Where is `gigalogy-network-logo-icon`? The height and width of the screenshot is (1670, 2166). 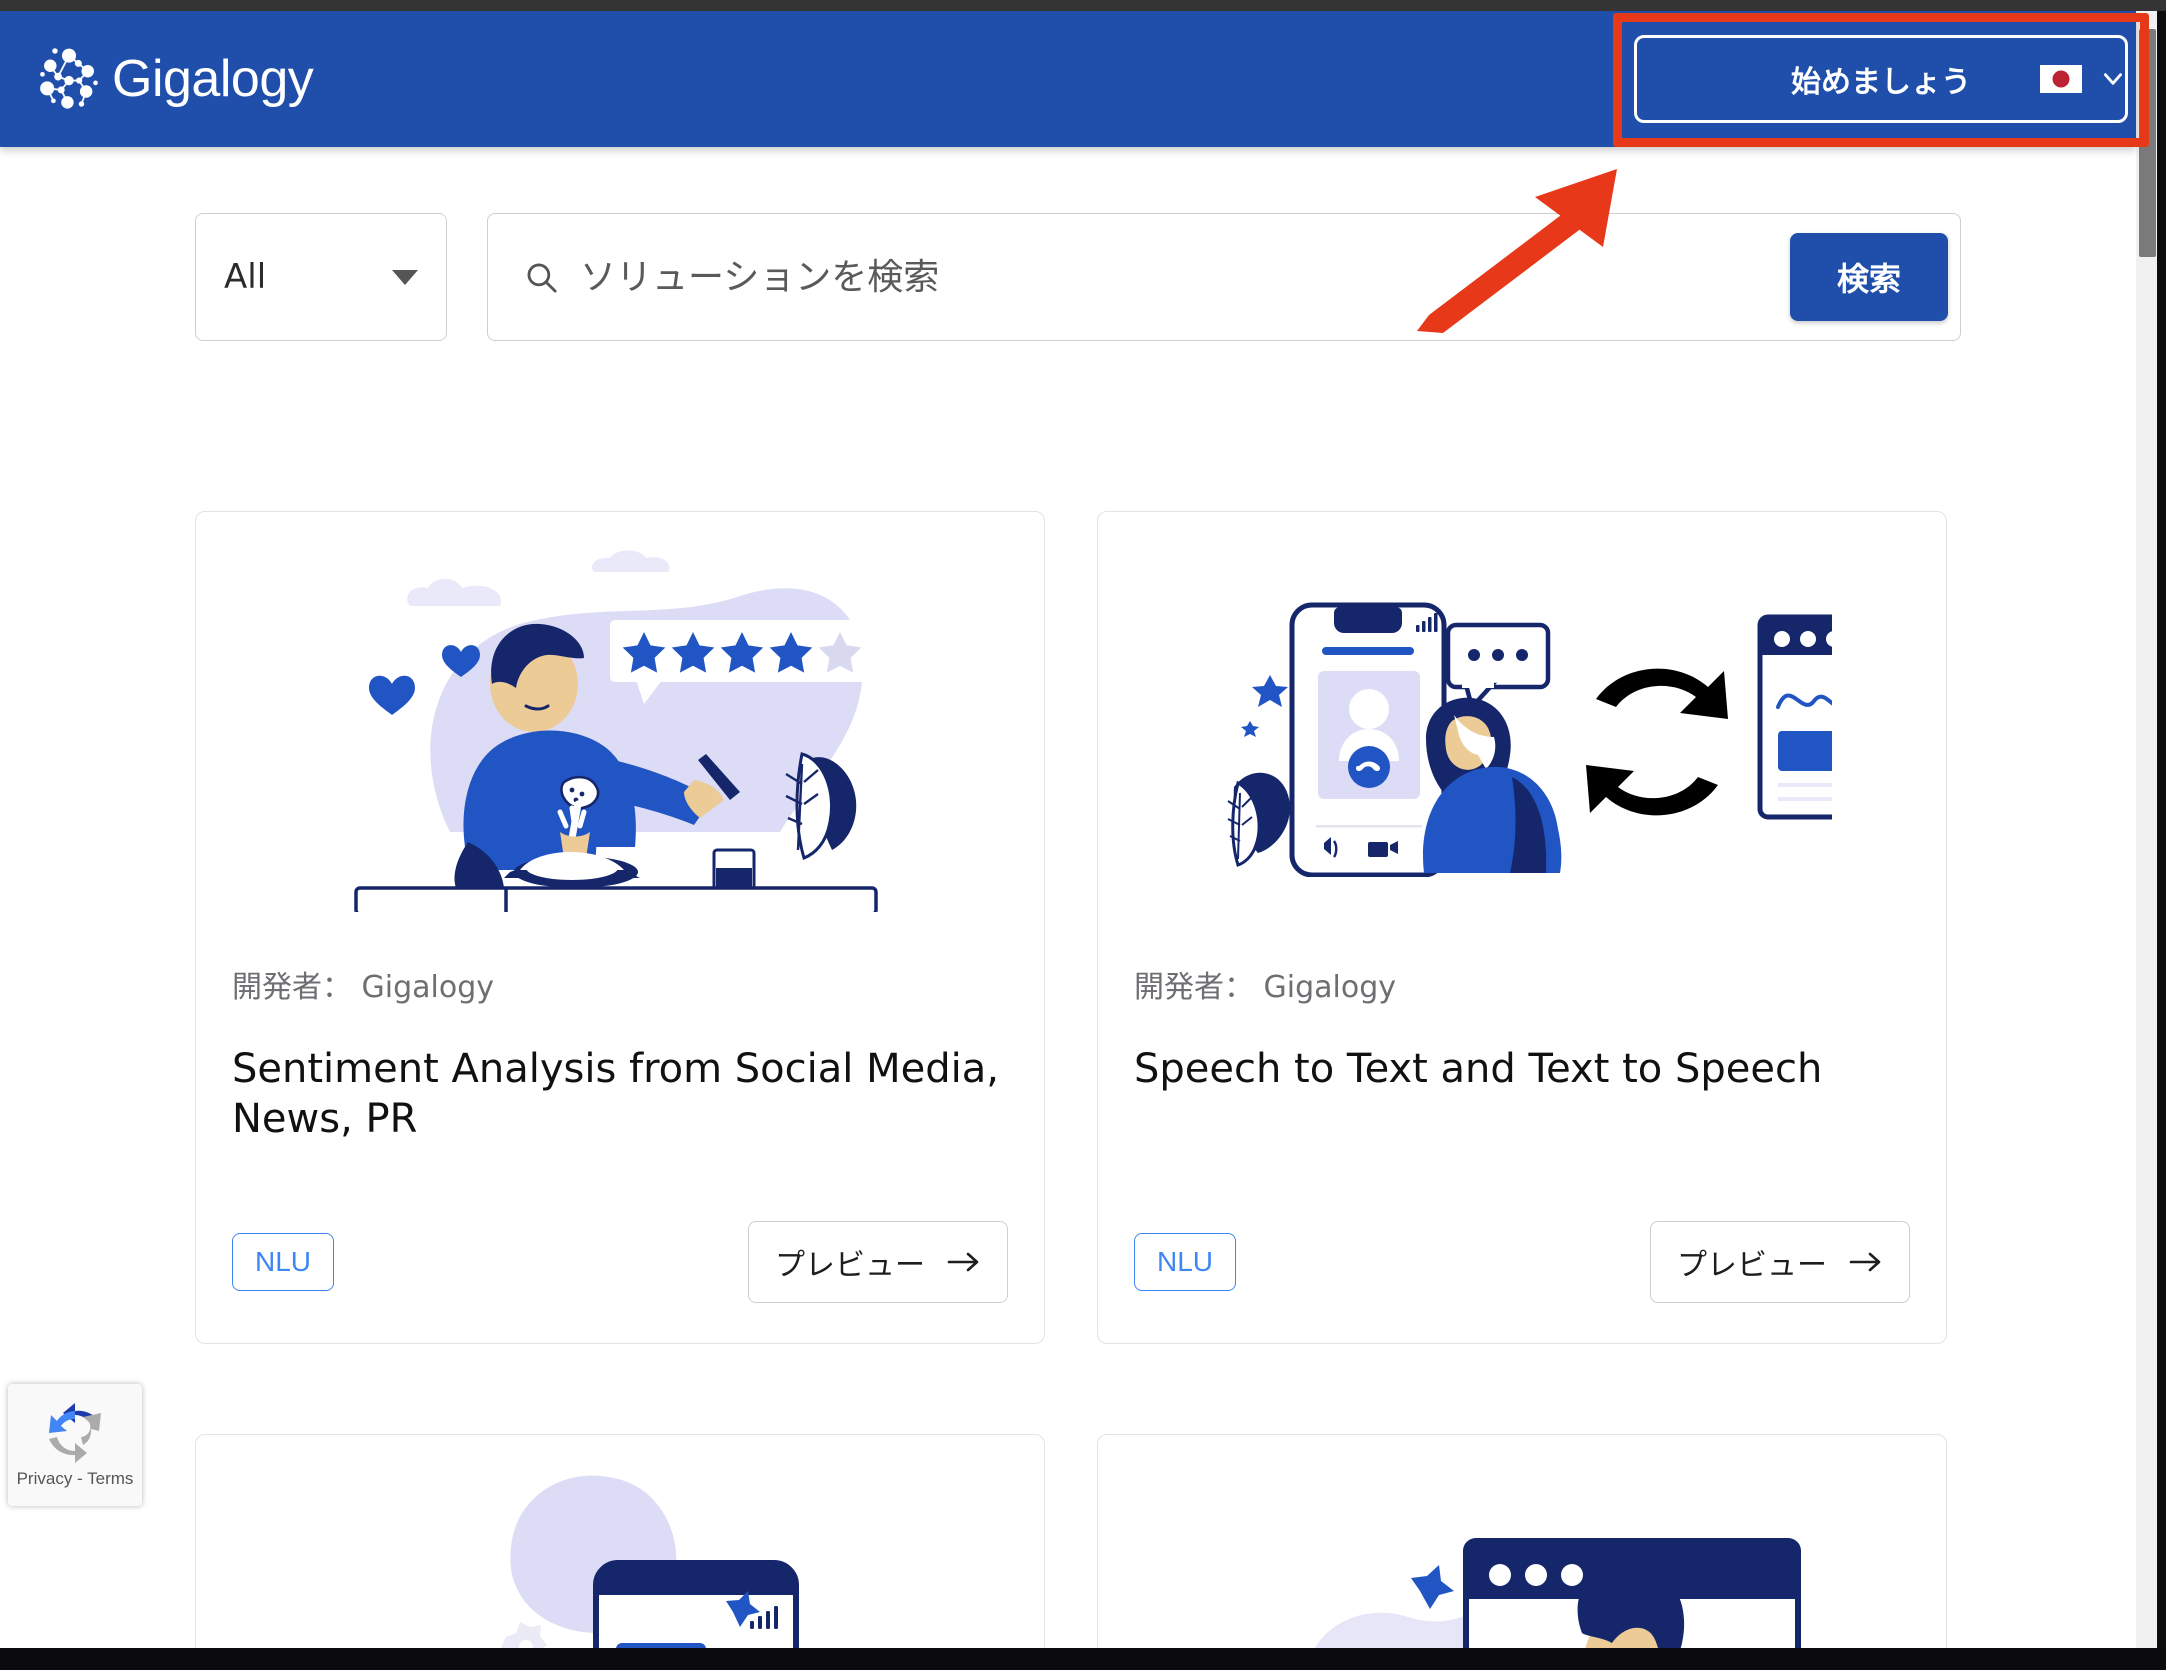 gigalogy-network-logo-icon is located at coordinates (69, 78).